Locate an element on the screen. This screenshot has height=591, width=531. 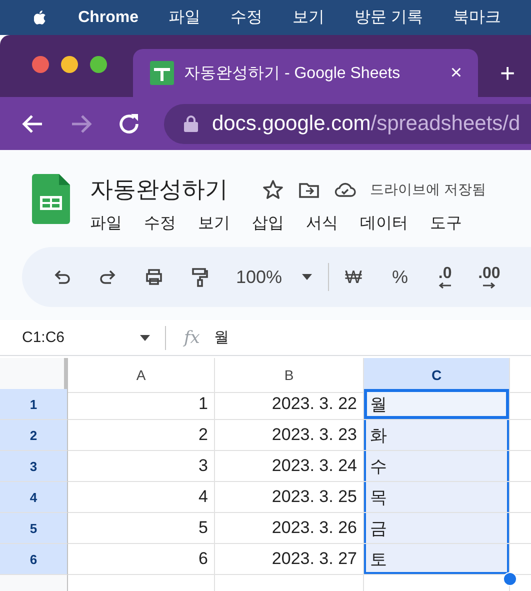
left-arrow-icon is located at coordinates (445, 285).